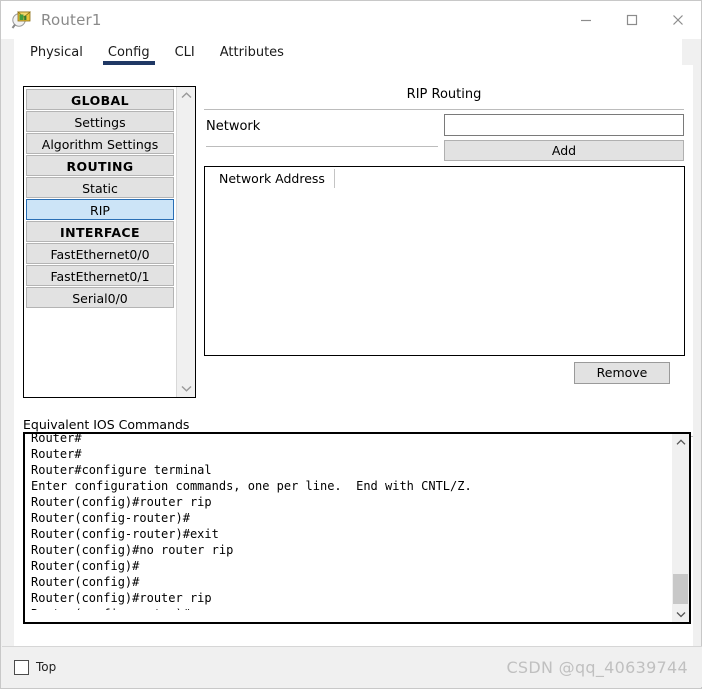  I want to click on maximize-icon, so click(632, 20).